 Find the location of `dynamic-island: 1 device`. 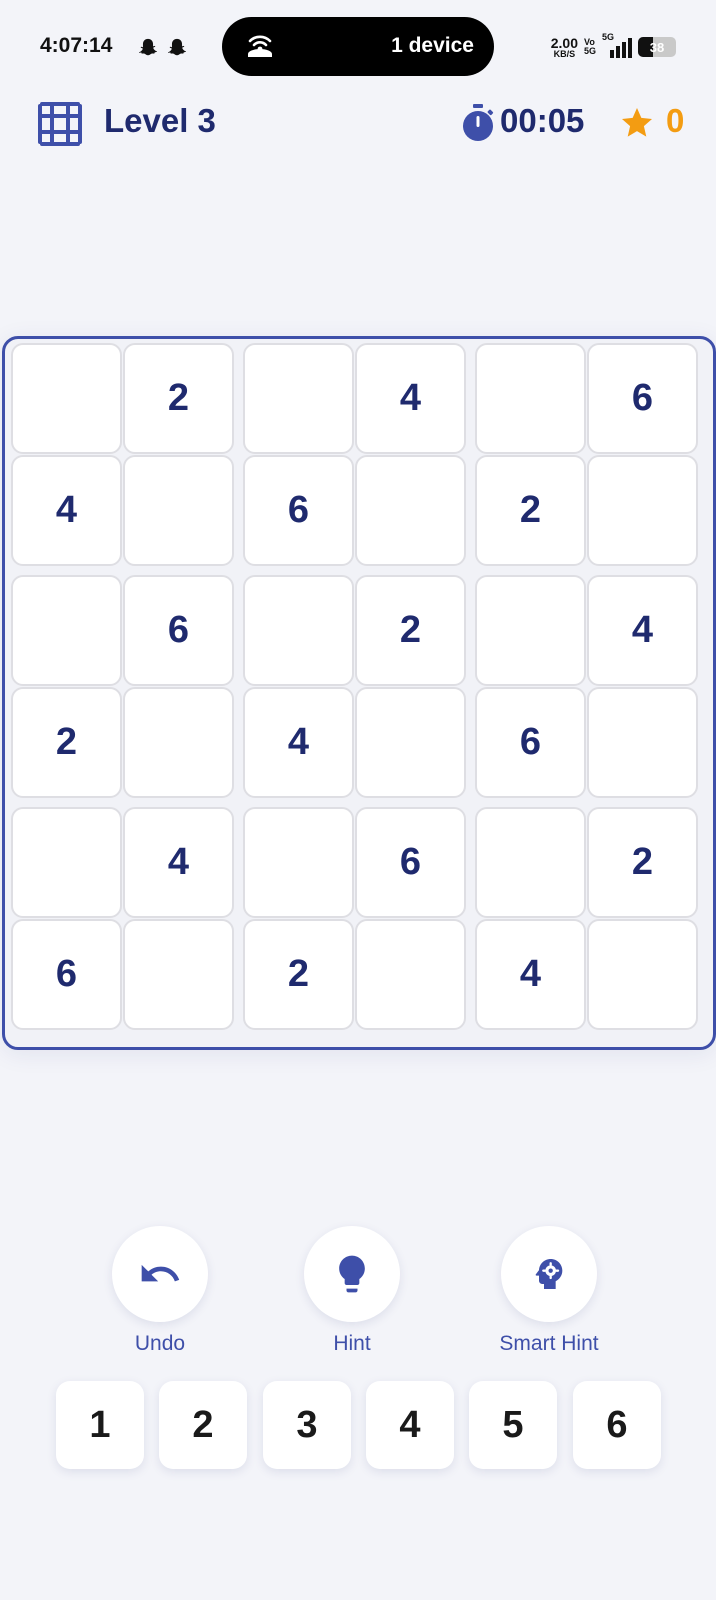

dynamic-island: 1 device is located at coordinates (358, 46).